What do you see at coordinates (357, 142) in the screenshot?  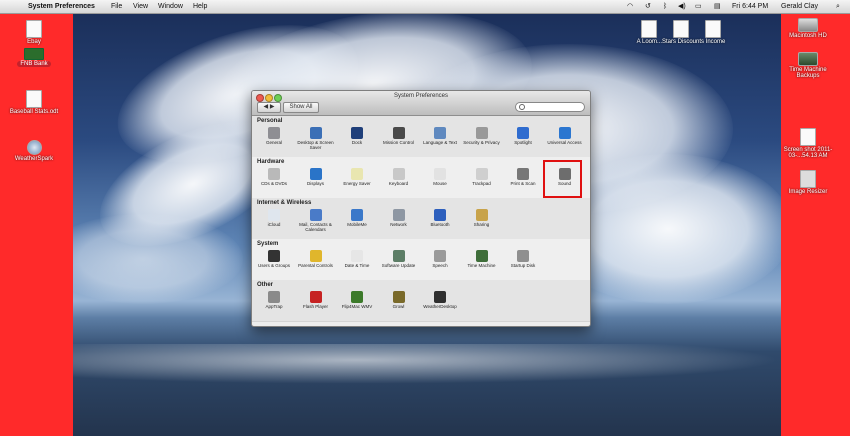 I see `pref-pane-label: Dock` at bounding box center [357, 142].